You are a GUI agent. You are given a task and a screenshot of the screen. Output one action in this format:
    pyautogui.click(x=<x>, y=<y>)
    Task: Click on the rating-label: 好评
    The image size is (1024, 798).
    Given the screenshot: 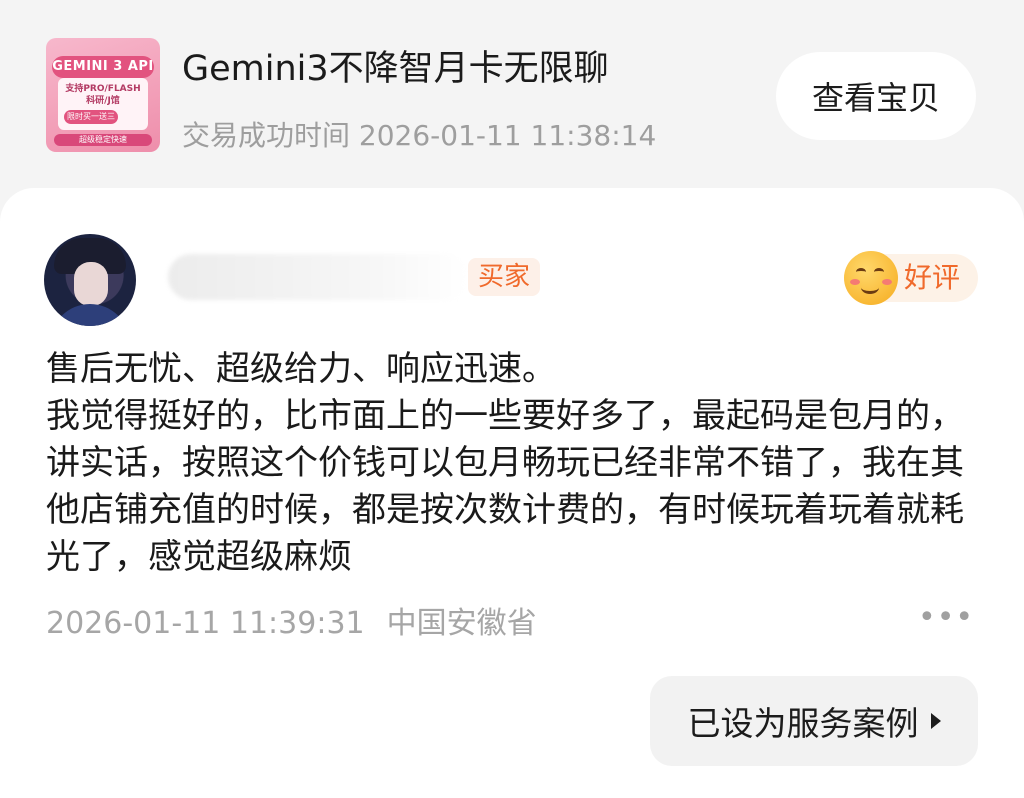 What is the action you would take?
    pyautogui.click(x=932, y=277)
    